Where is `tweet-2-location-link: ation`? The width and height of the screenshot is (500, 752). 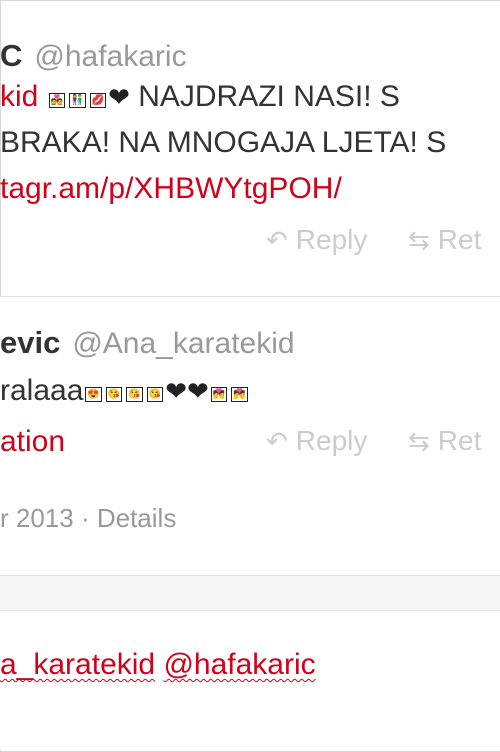 tweet-2-location-link: ation is located at coordinates (32, 442).